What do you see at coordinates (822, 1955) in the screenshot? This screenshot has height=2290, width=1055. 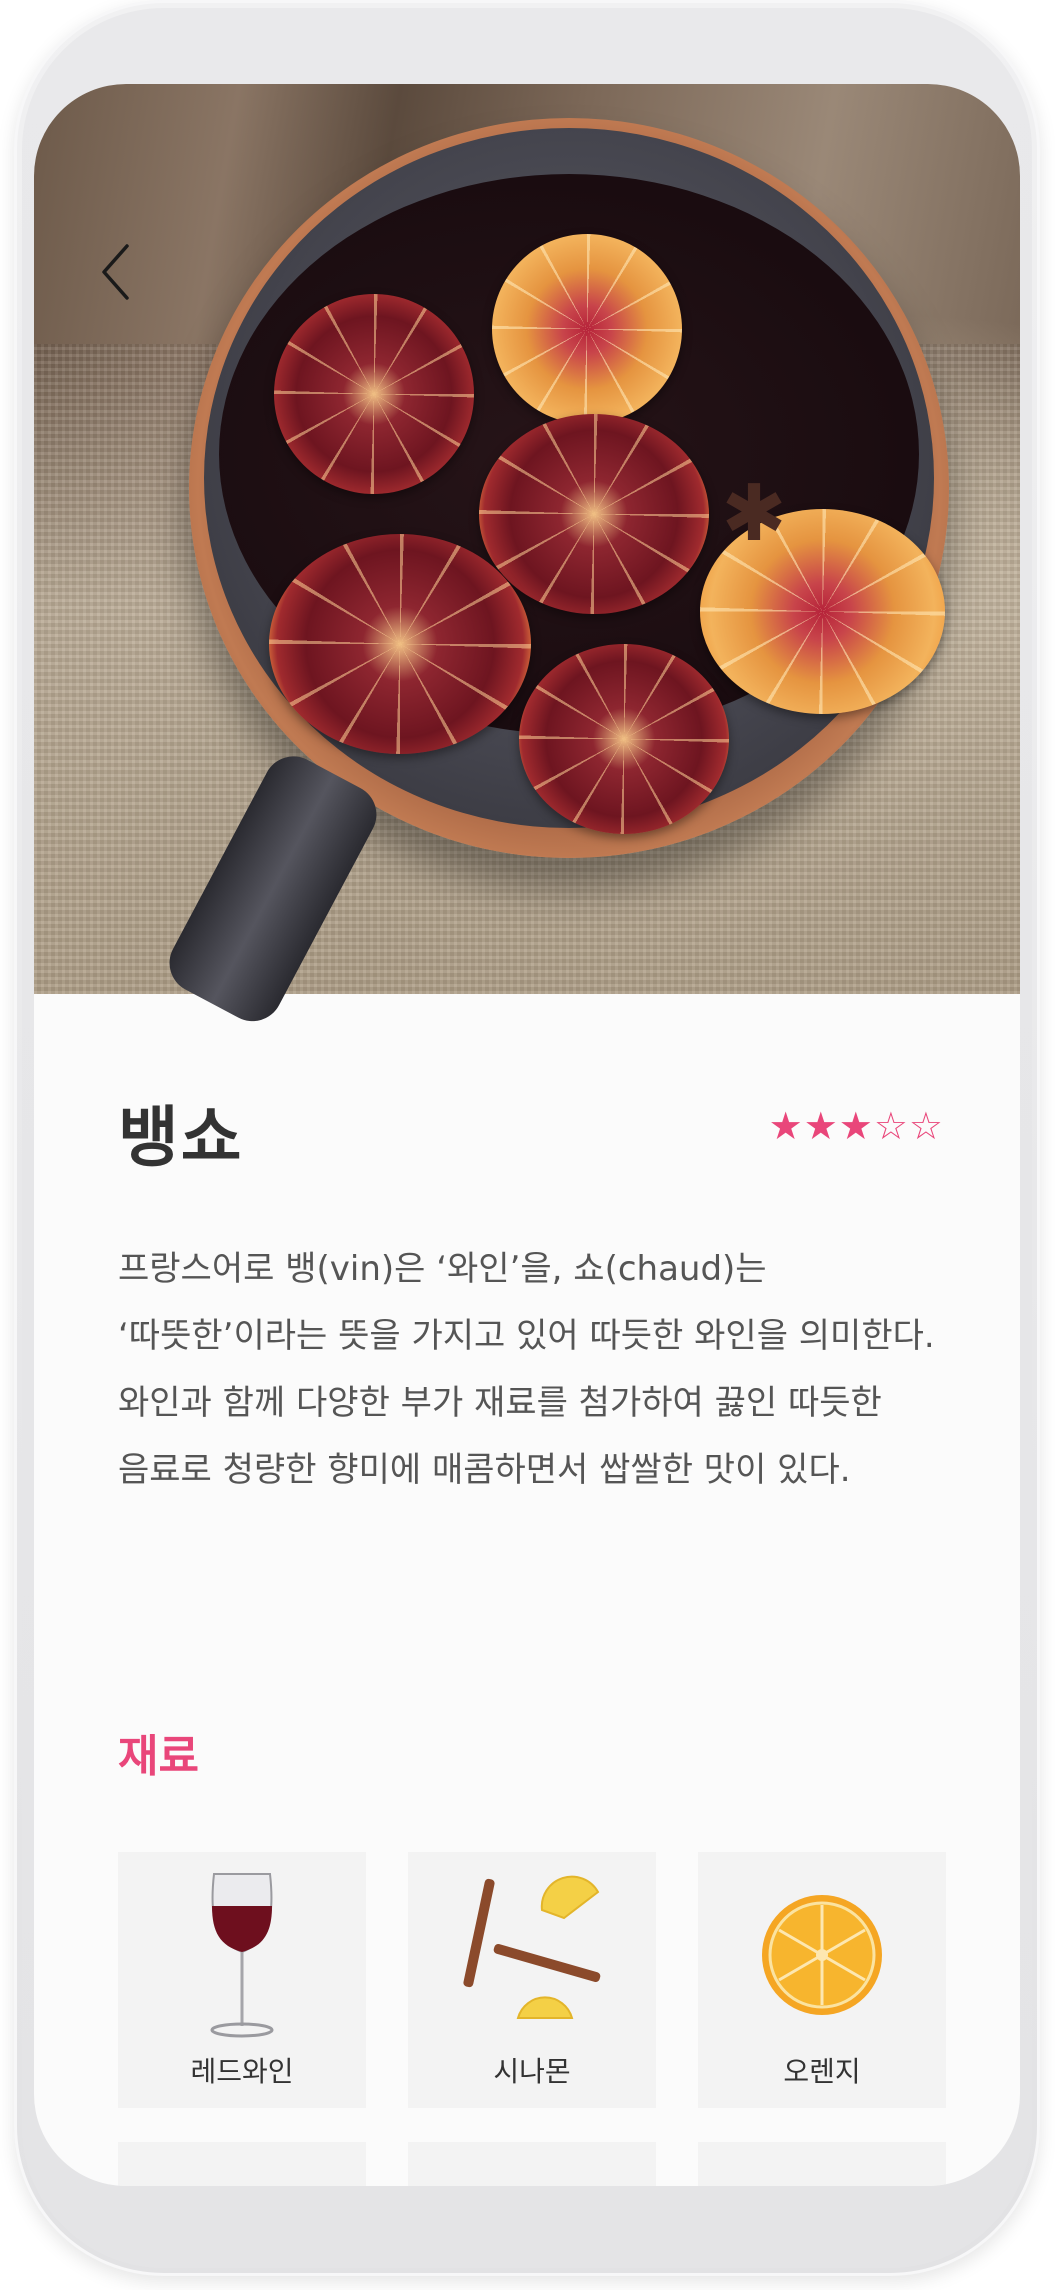 I see `orange-slice-icon` at bounding box center [822, 1955].